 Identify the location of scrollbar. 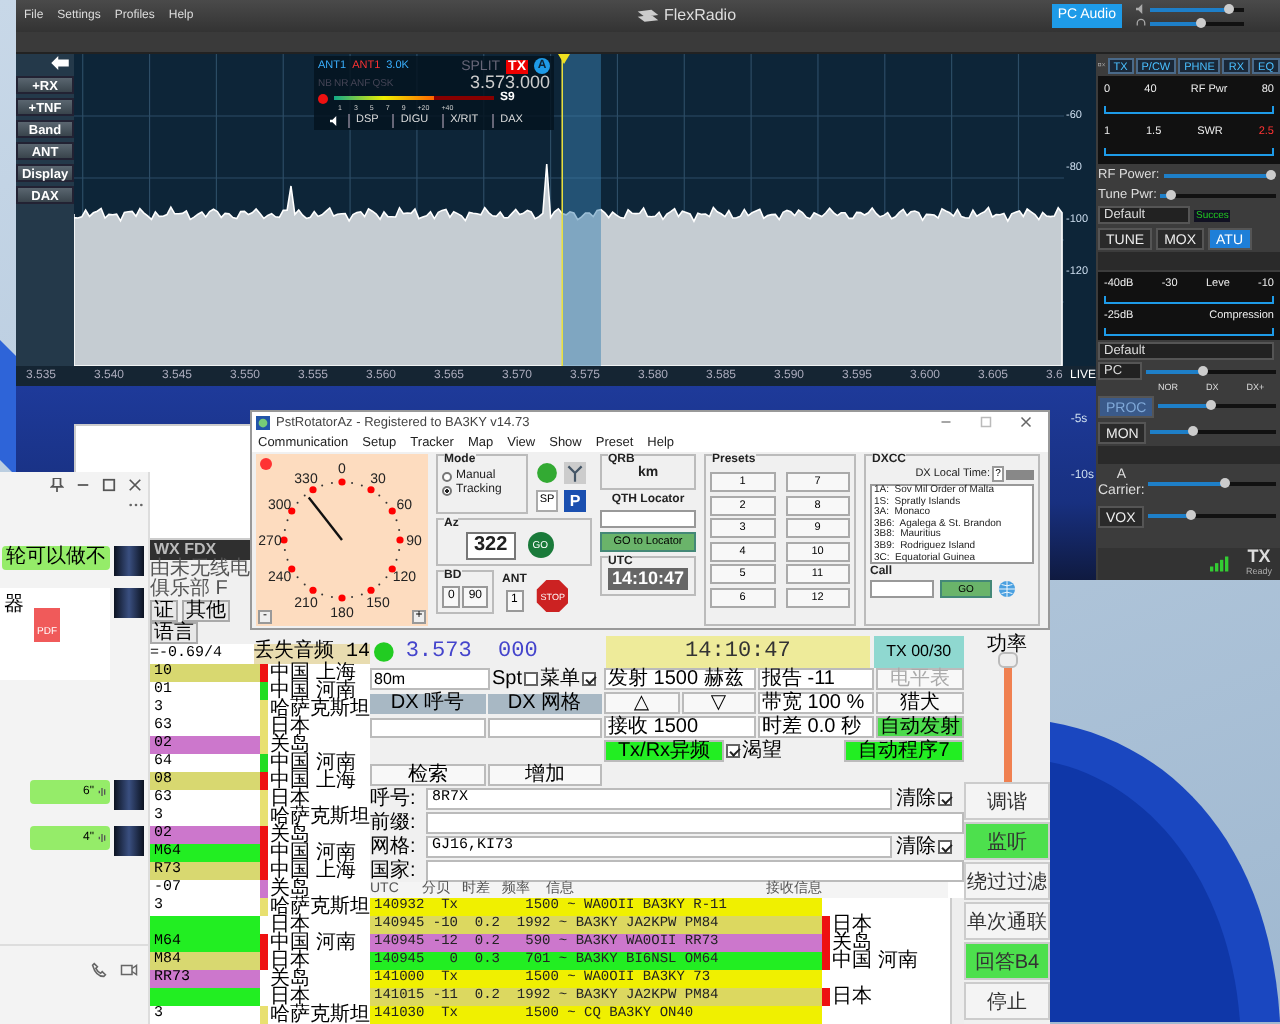
(957, 961).